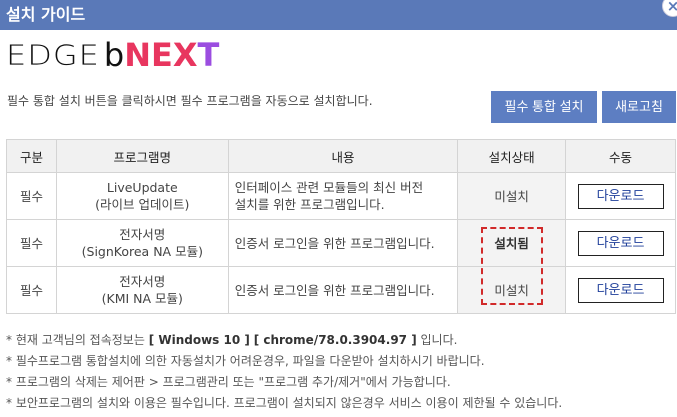 This screenshot has height=417, width=677. Describe the element at coordinates (329, 187) in the screenshot. I see `content-line: 인터페이스 관련 모듈들의 최신 버전` at that location.